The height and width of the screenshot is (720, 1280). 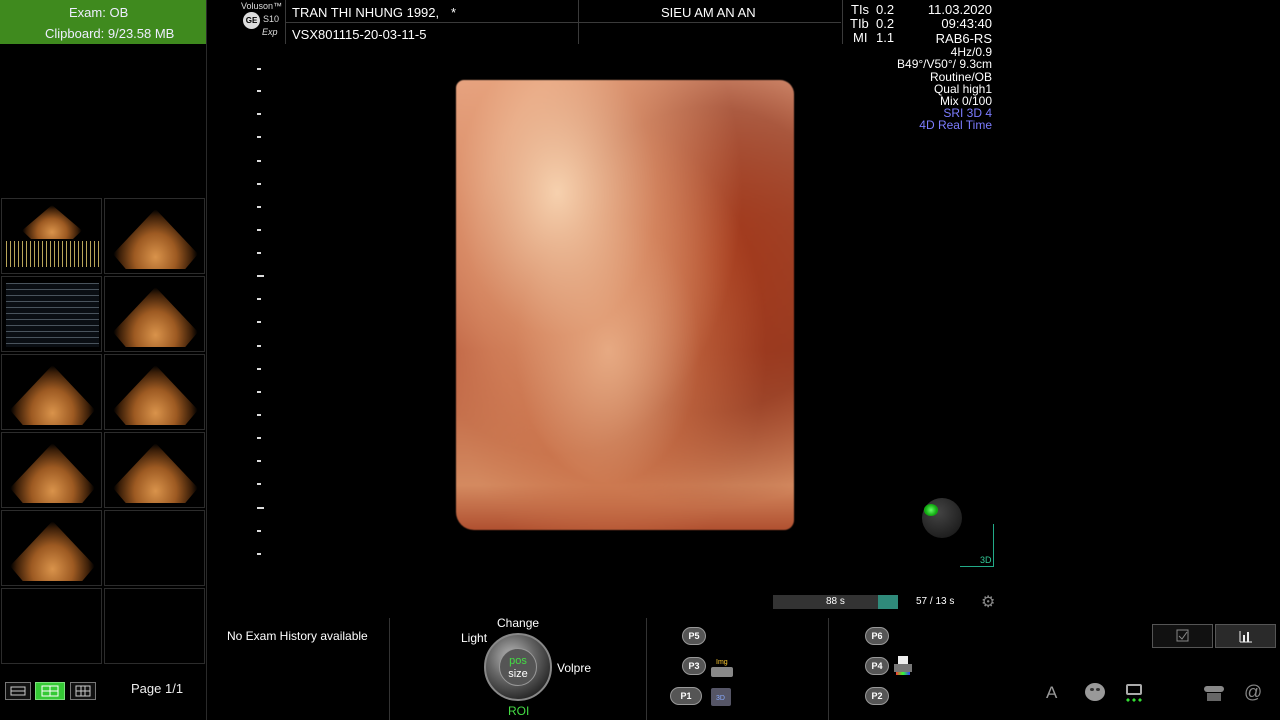 What do you see at coordinates (1095, 692) in the screenshot?
I see `bodymark-icon` at bounding box center [1095, 692].